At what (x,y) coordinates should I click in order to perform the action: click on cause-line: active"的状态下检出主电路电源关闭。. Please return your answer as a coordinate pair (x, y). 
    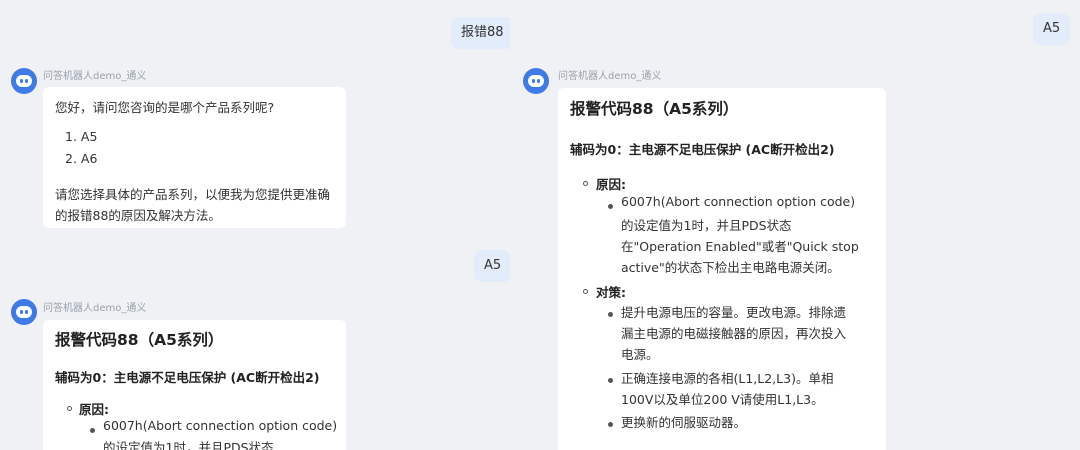
    Looking at the image, I should click on (730, 267).